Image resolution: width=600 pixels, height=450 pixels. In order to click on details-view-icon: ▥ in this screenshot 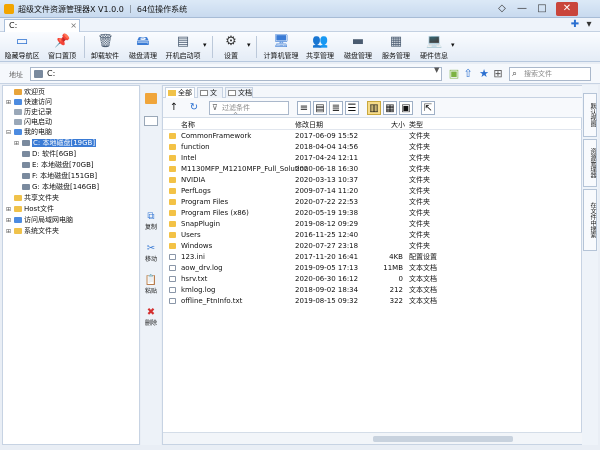, I will do `click(374, 108)`.